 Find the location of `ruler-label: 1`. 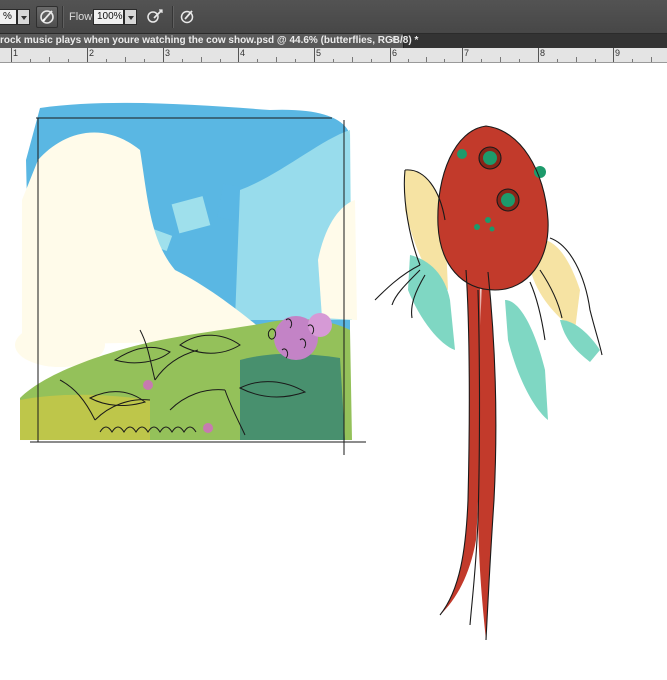

ruler-label: 1 is located at coordinates (16, 53).